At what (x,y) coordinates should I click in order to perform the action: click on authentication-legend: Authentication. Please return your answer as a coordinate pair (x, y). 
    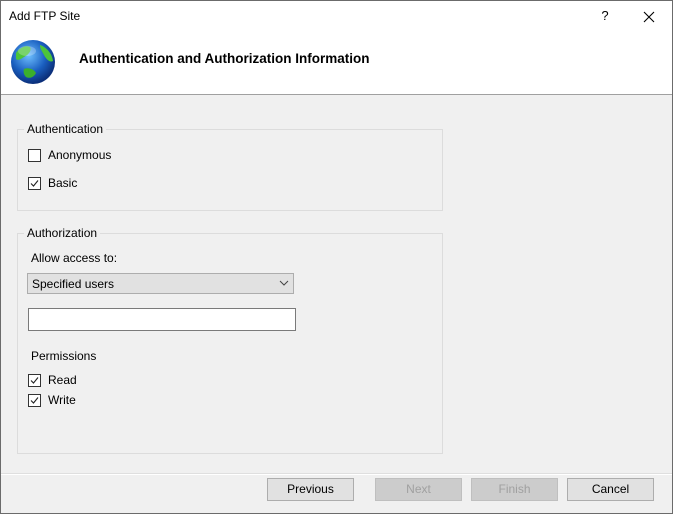
    Looking at the image, I should click on (65, 129).